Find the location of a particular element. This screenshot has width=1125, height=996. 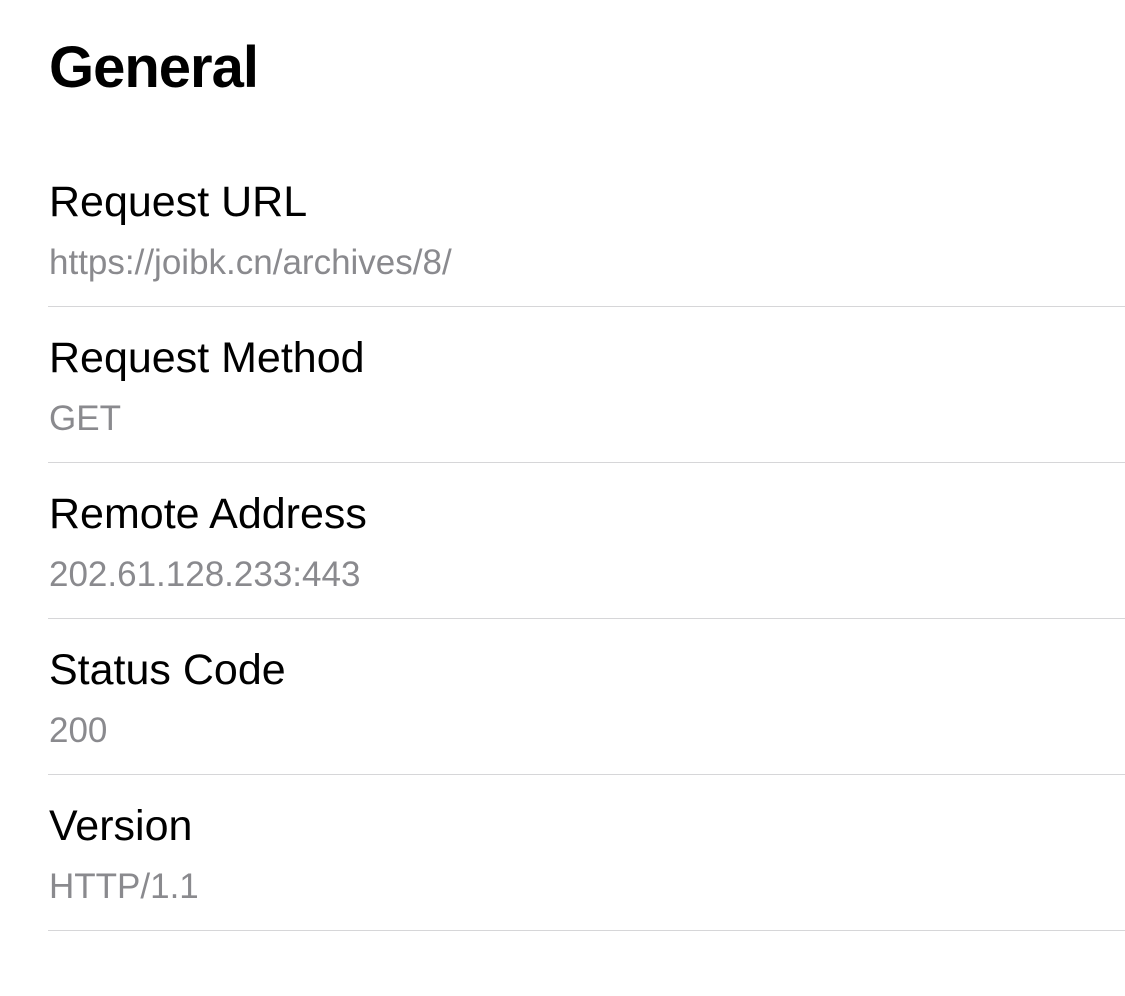

row-version: Version HTTP/1.1 is located at coordinates (586, 853).